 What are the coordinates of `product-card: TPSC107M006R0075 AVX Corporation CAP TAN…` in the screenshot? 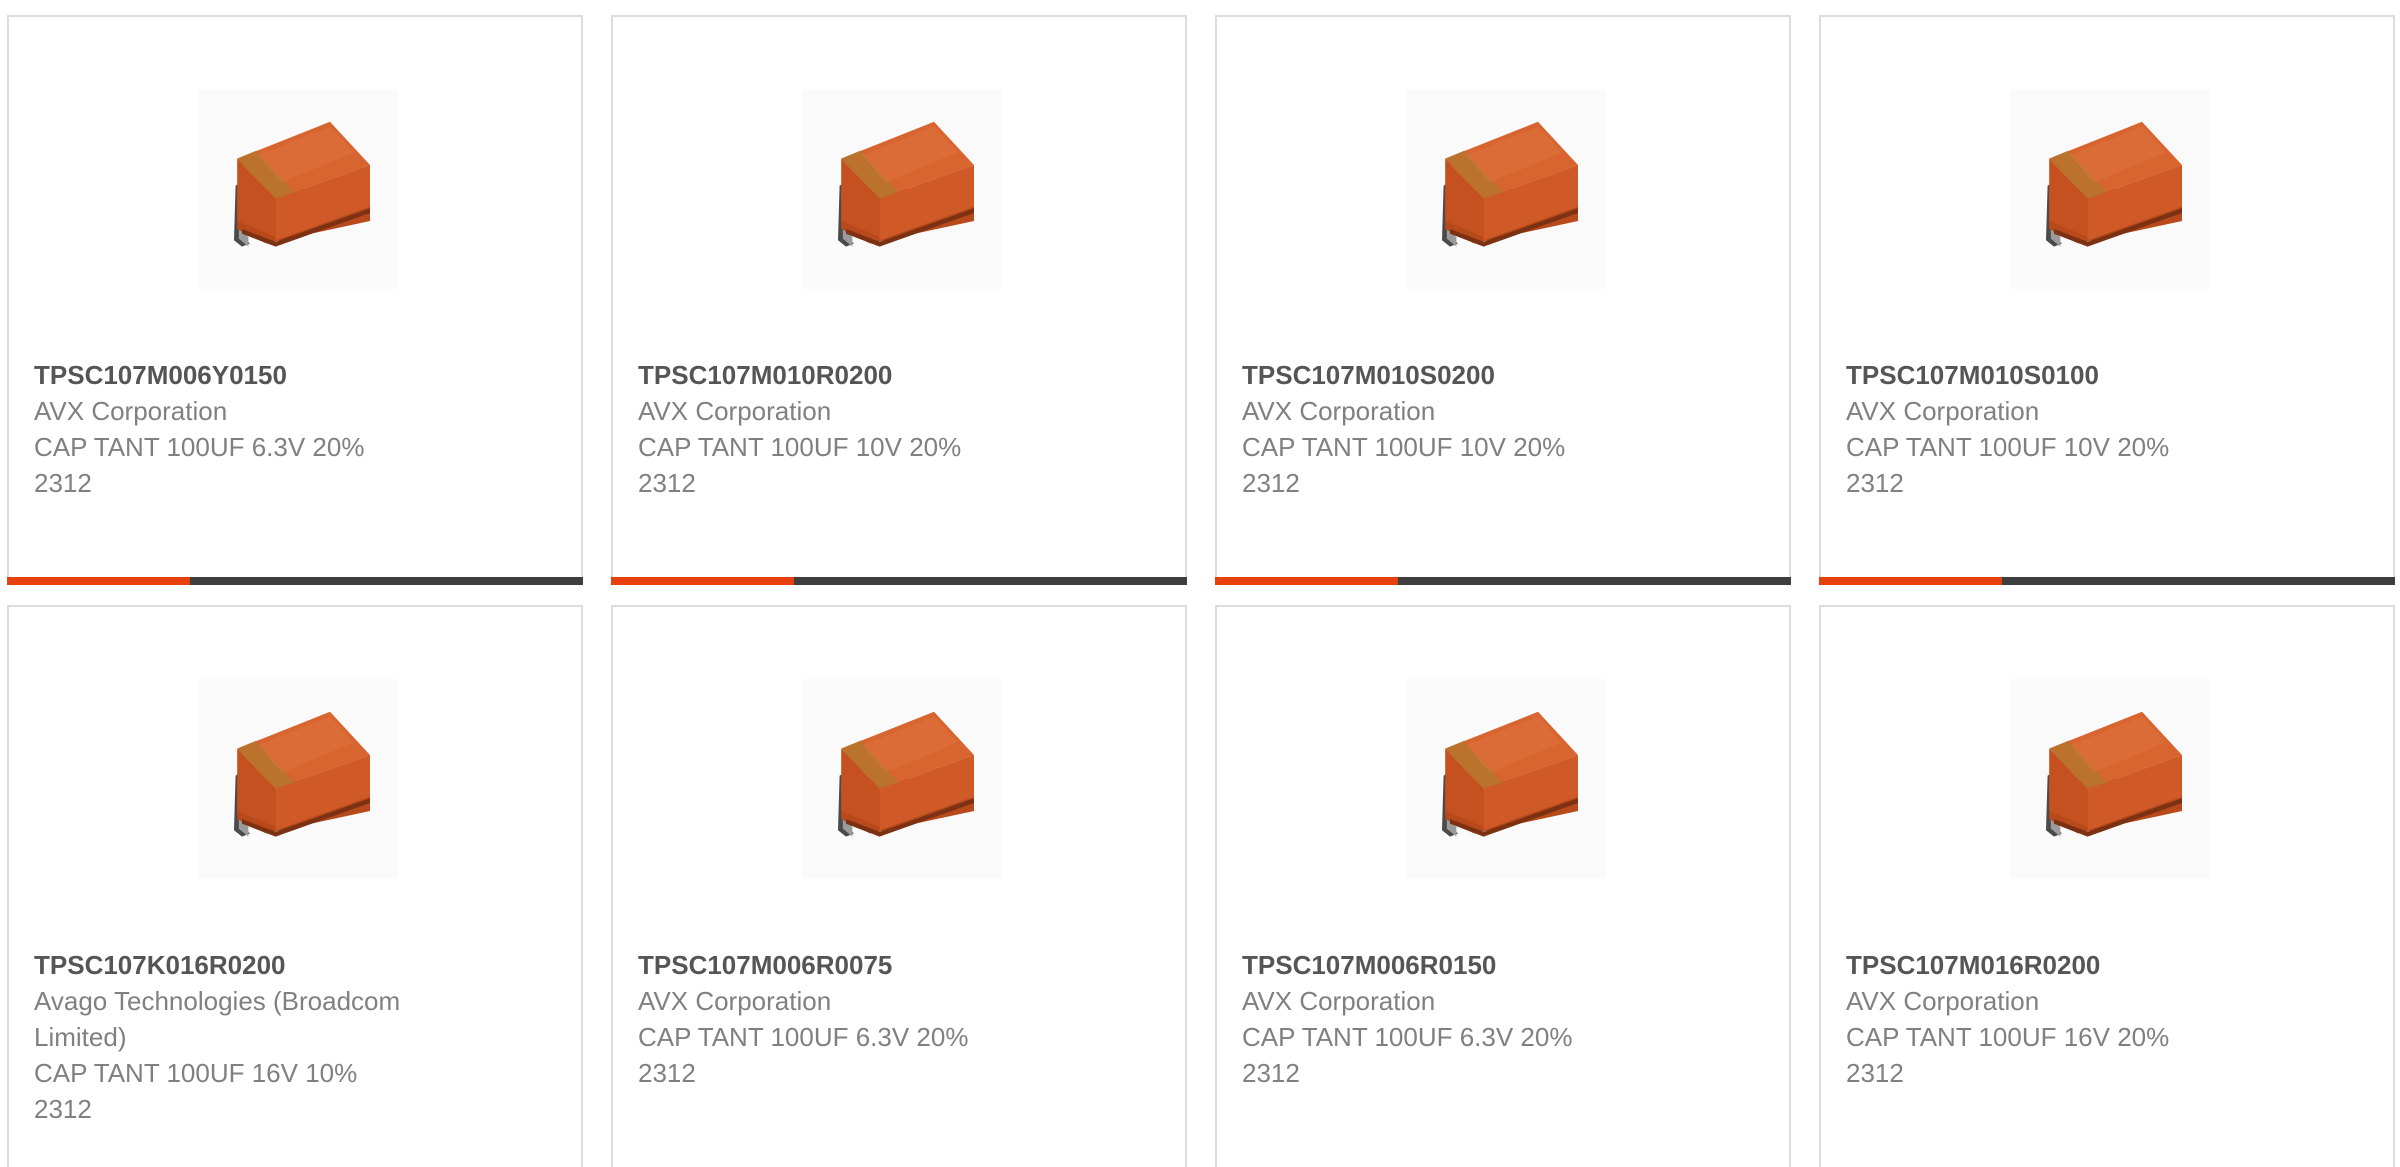 It's located at (899, 886).